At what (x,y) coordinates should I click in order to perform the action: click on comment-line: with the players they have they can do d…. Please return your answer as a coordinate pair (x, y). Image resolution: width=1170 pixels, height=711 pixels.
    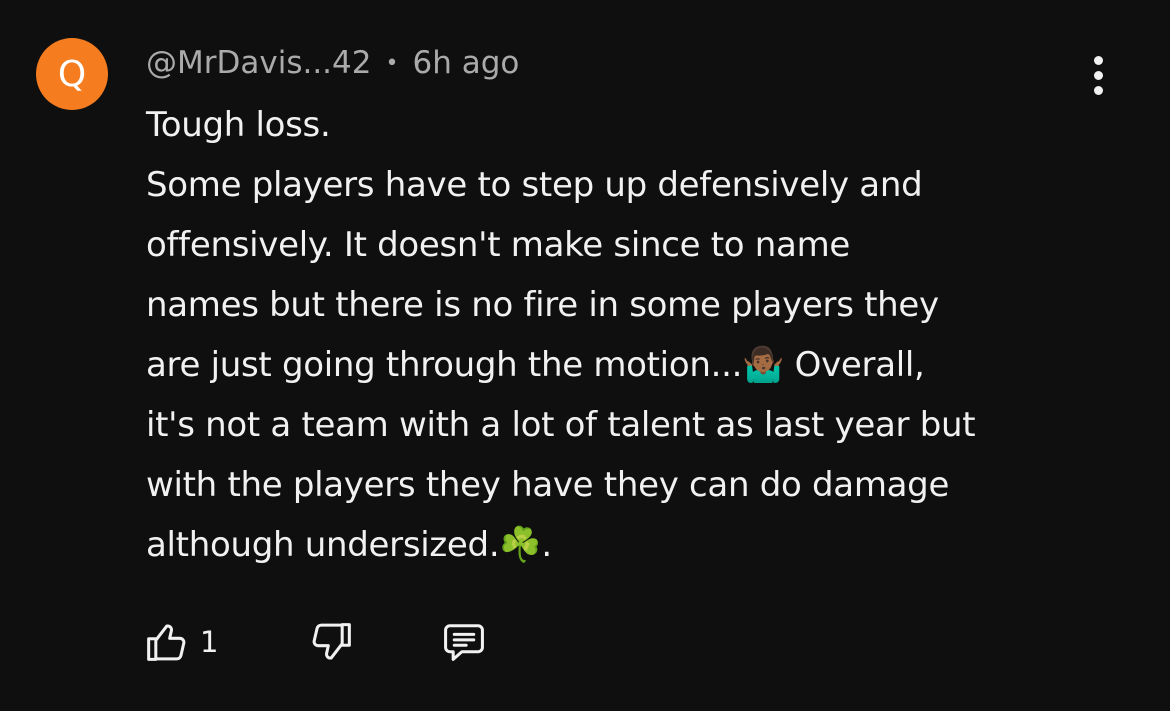
    Looking at the image, I should click on (548, 485).